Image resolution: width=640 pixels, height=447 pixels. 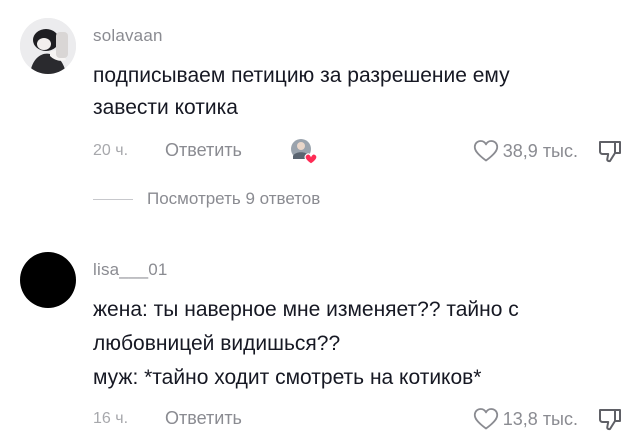 What do you see at coordinates (128, 36) in the screenshot?
I see `comment-username: solavaan` at bounding box center [128, 36].